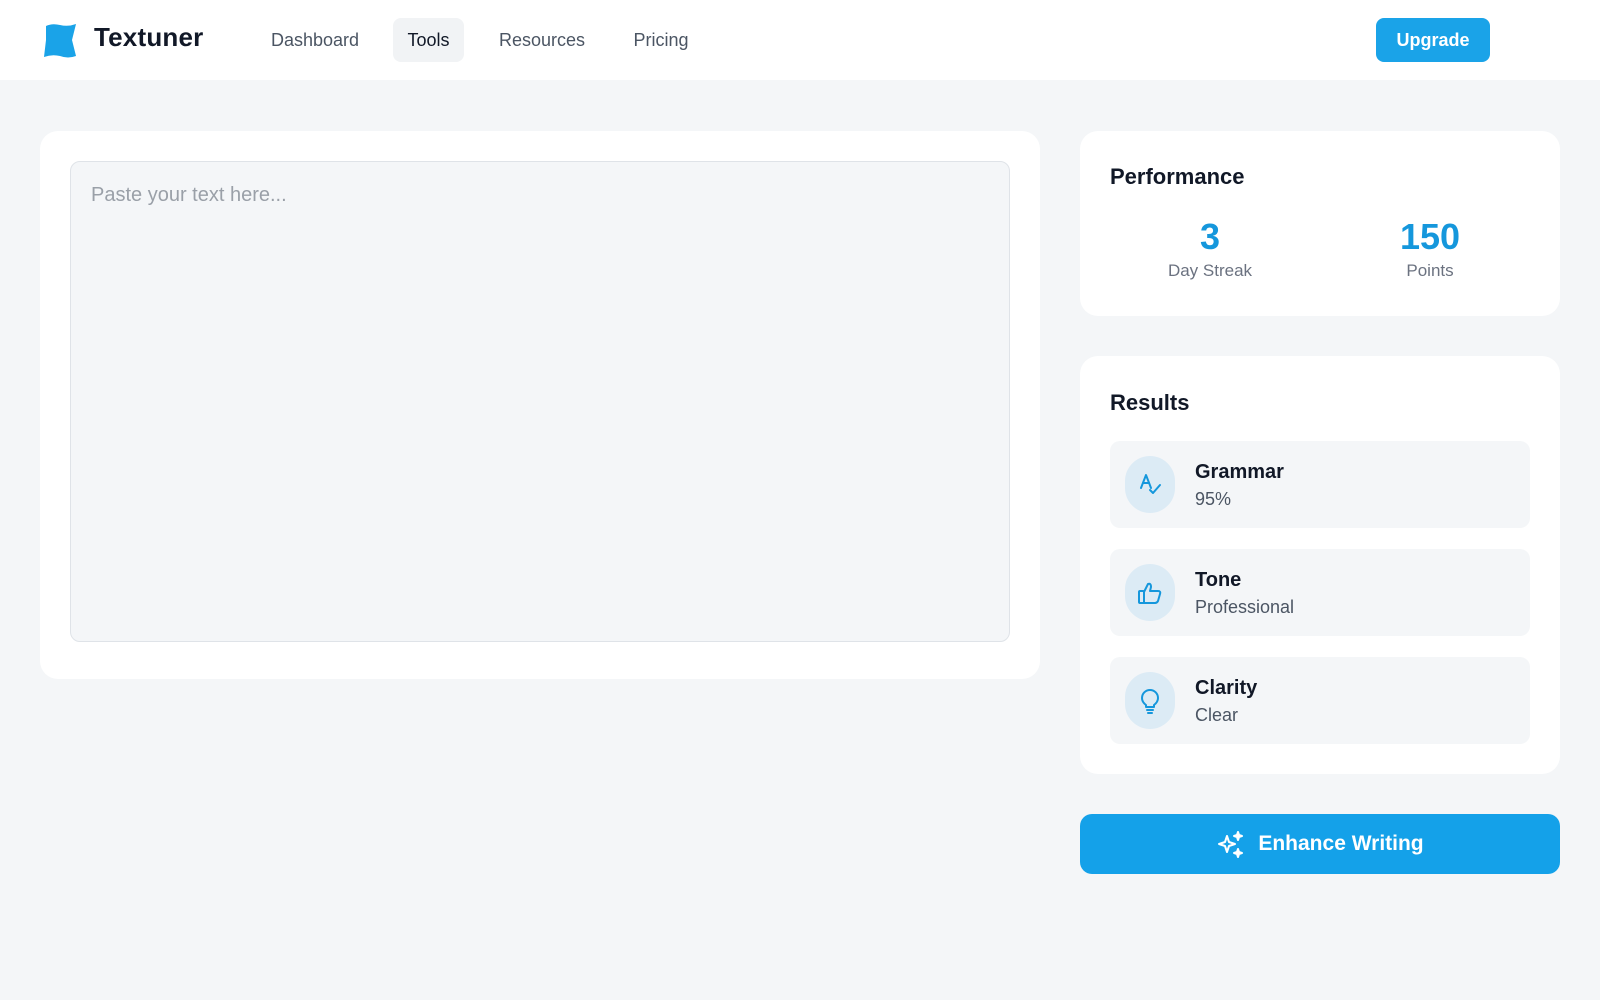  Describe the element at coordinates (149, 37) in the screenshot. I see `brand-name: Textuner` at that location.